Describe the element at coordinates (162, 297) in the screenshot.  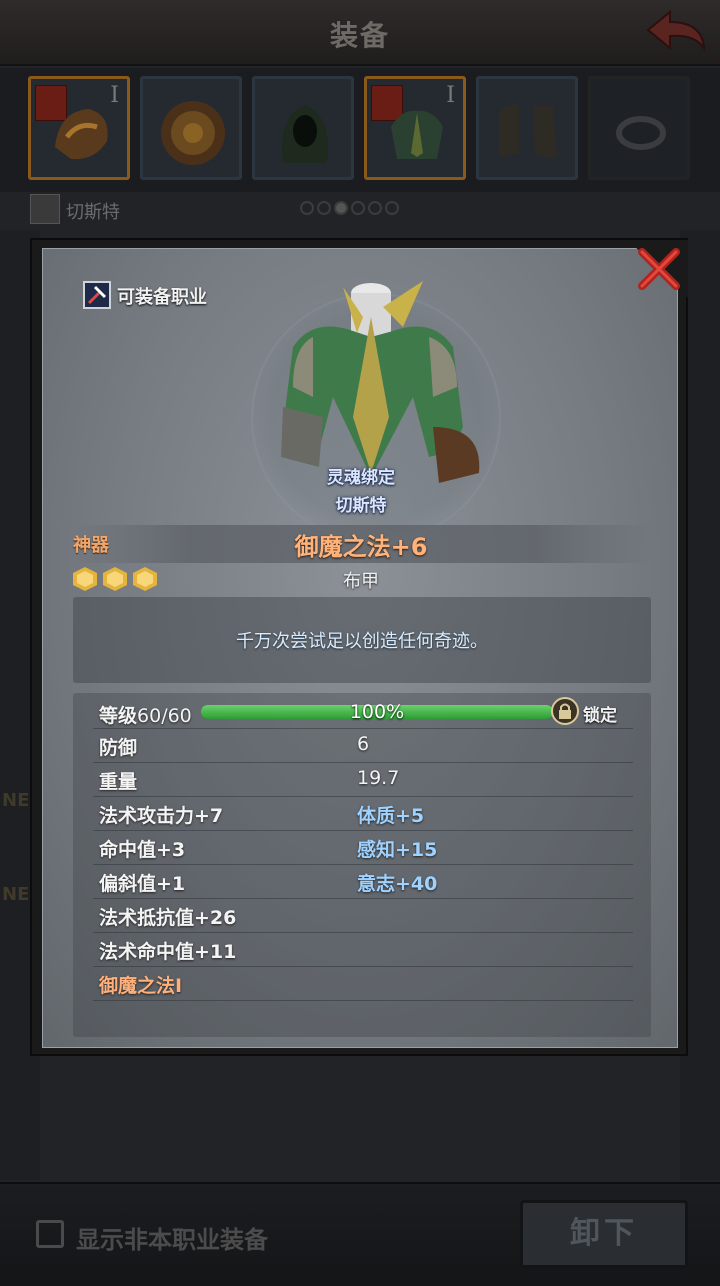
I see `equippable-class-label: 可装备职业` at that location.